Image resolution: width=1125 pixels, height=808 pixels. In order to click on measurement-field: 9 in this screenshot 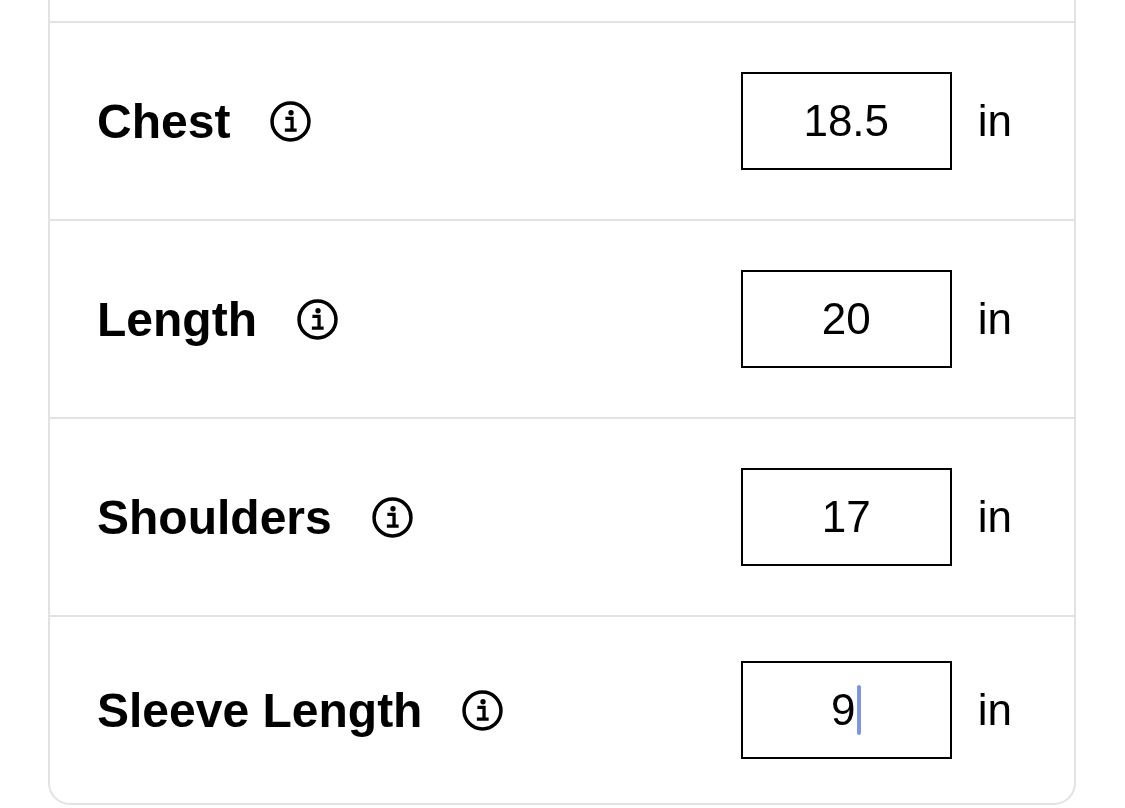, I will do `click(846, 710)`.